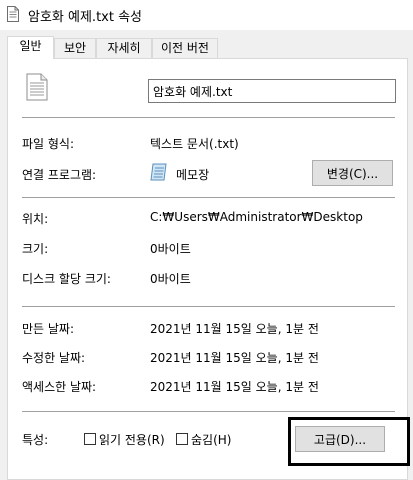 The image size is (413, 480). I want to click on text-document-icon, so click(37, 87).